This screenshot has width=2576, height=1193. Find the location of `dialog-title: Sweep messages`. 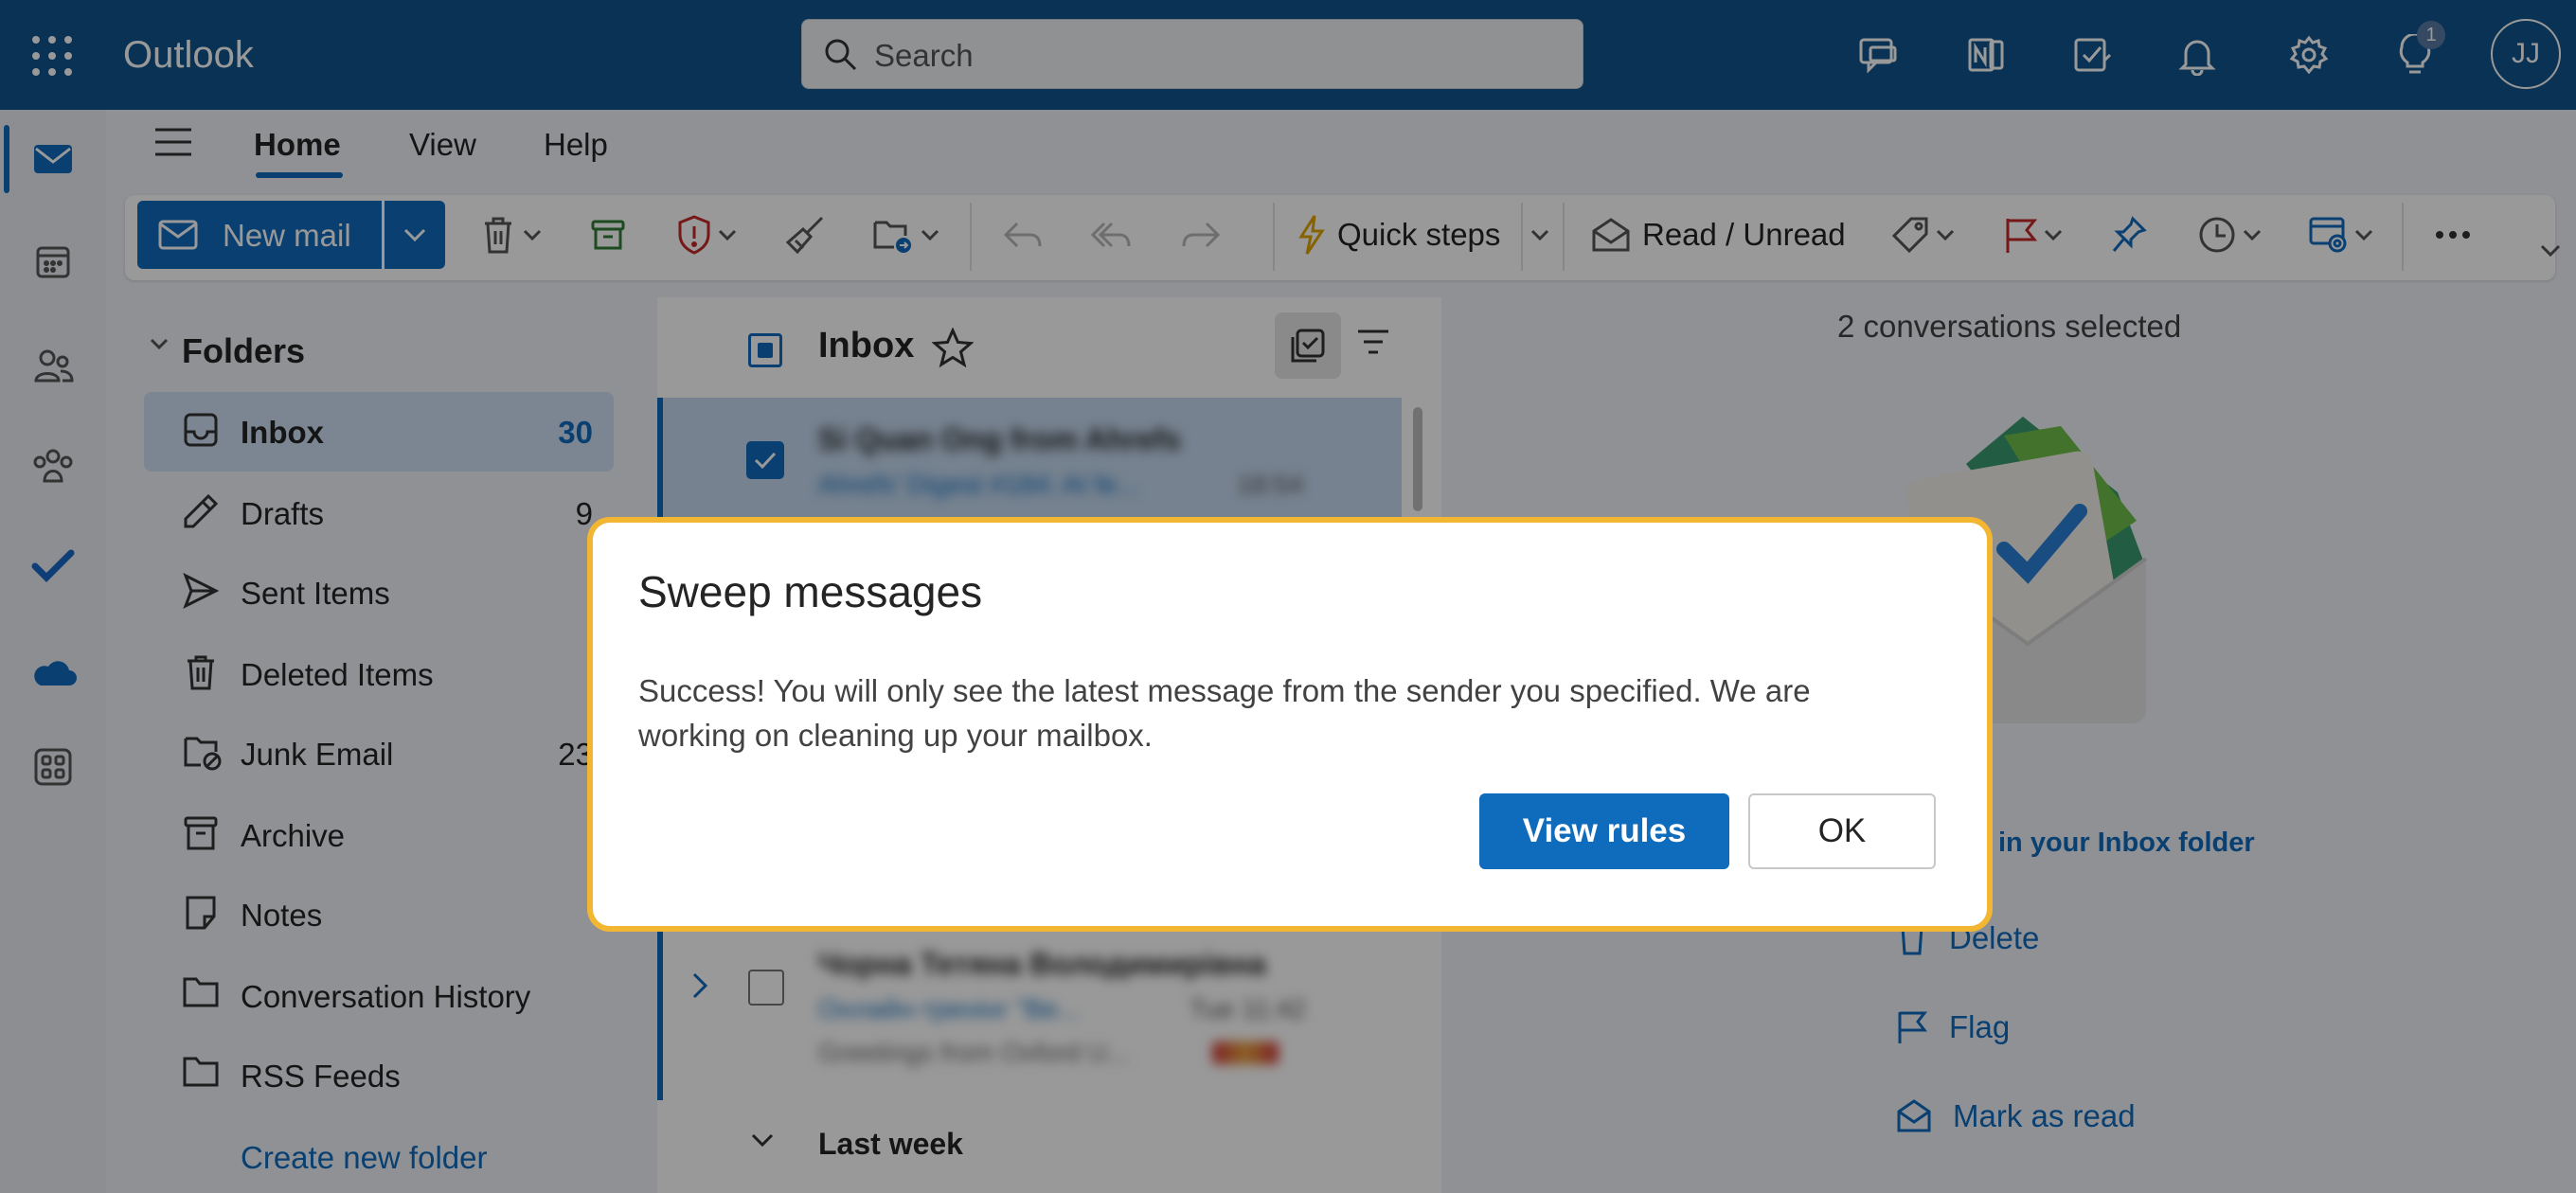

dialog-title: Sweep messages is located at coordinates (810, 591).